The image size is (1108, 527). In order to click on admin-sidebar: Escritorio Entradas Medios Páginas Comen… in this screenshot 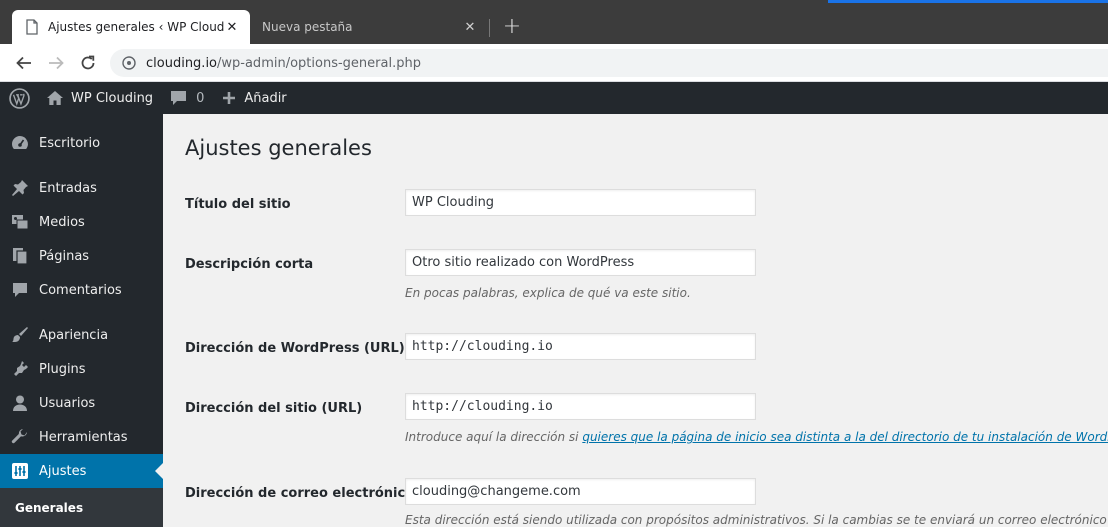, I will do `click(81, 320)`.